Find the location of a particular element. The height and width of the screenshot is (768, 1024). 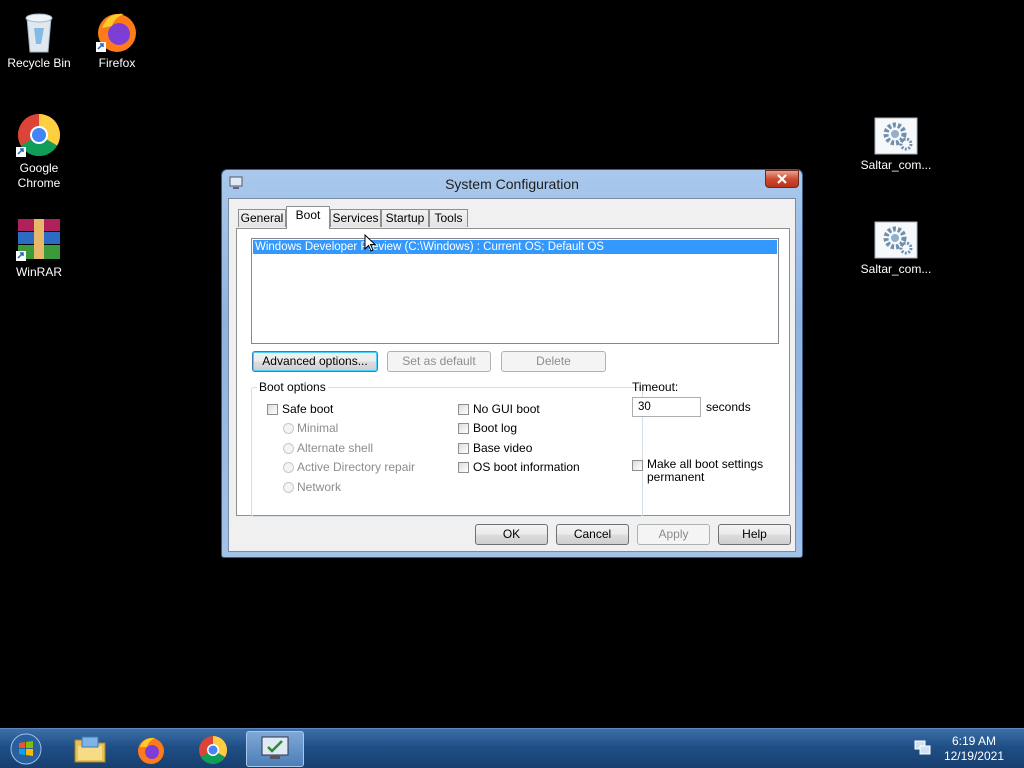

boot-log-checkbox is located at coordinates (463, 428).